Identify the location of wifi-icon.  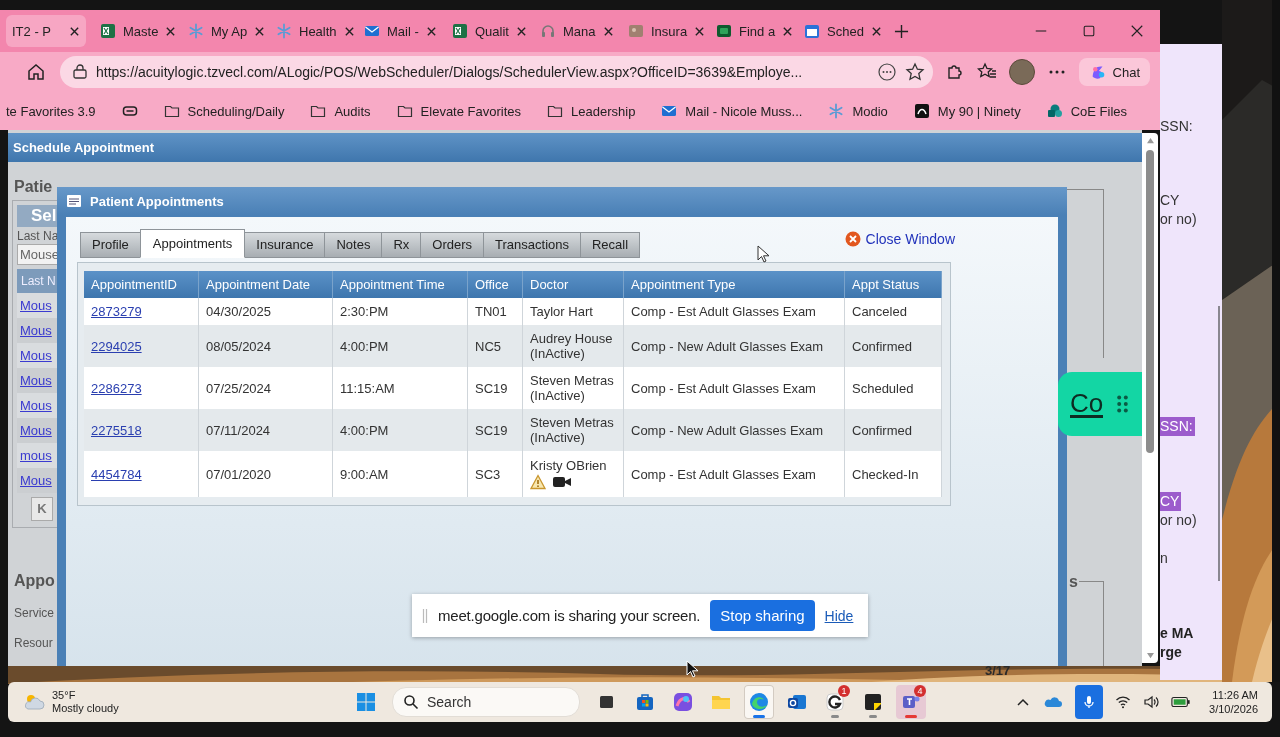
(1123, 702).